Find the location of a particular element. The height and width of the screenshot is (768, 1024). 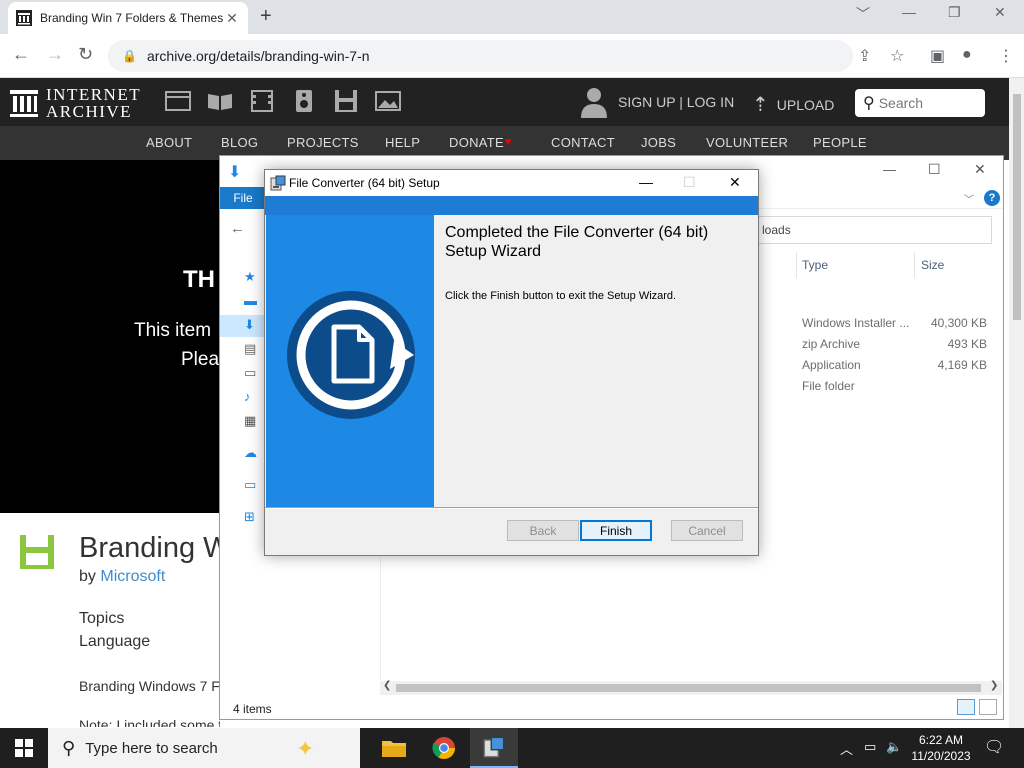

images-icon is located at coordinates (388, 101).